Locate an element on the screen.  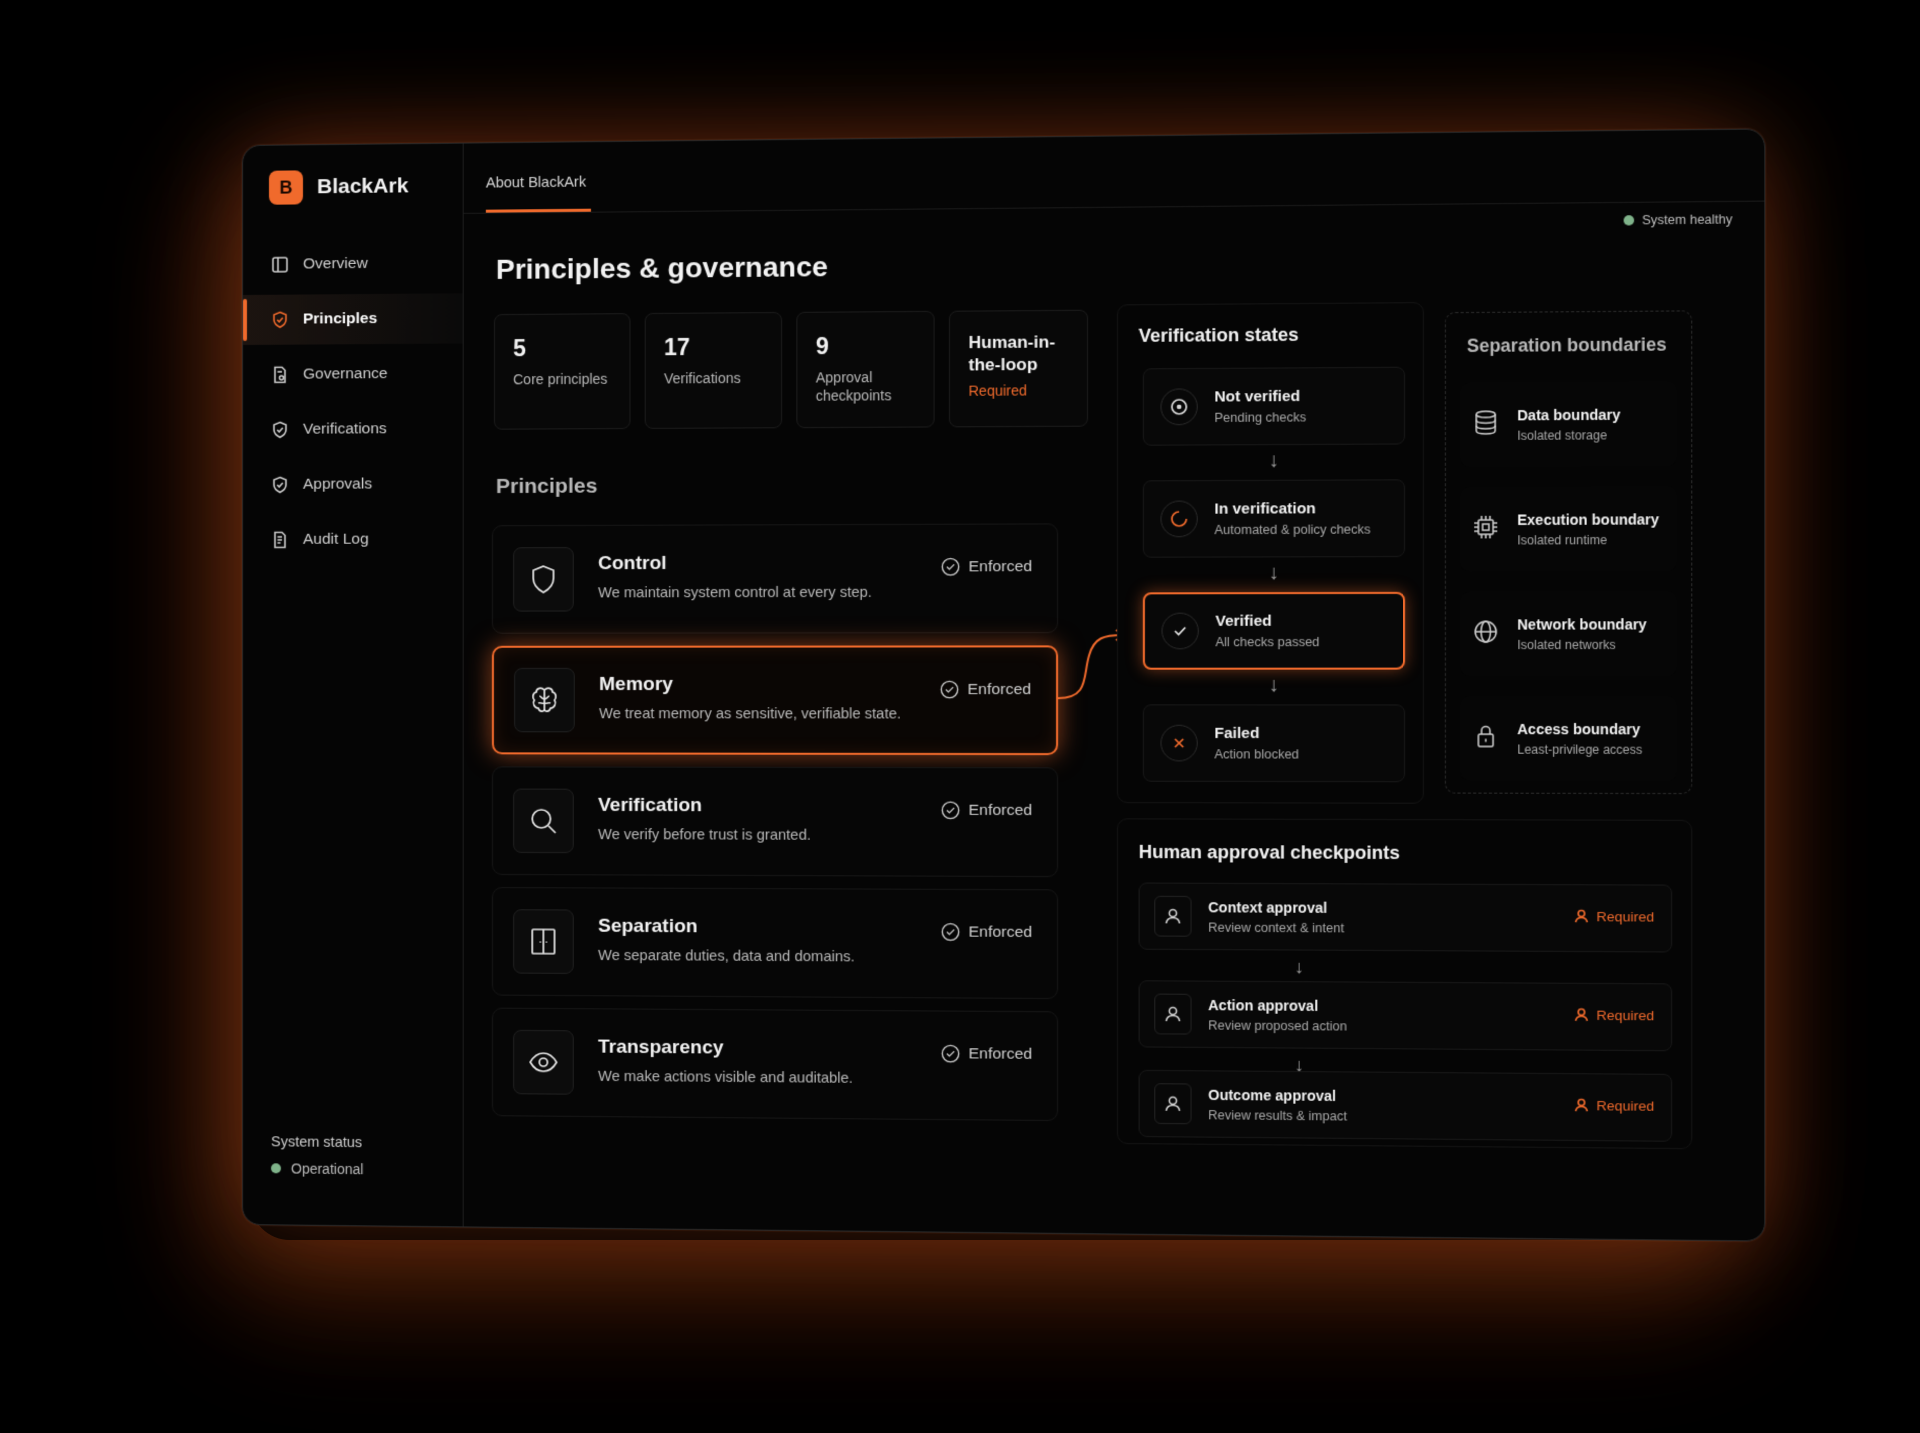
state-not-verified: Not verified Pending checks is located at coordinates (1274, 406).